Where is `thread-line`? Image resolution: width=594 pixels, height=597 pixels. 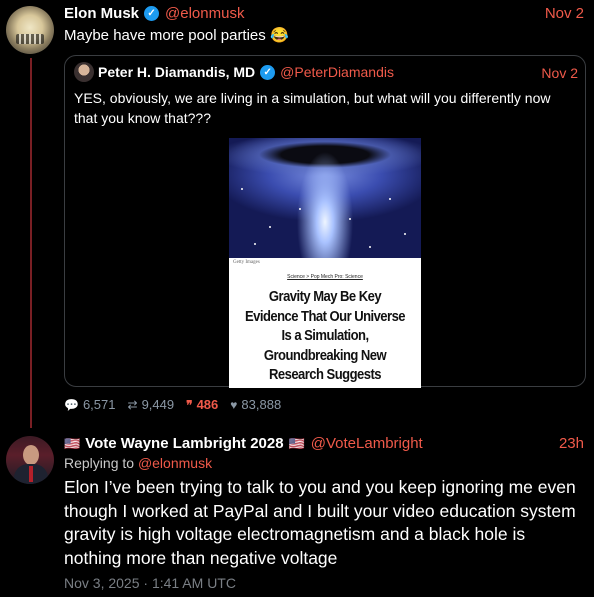
thread-line is located at coordinates (31, 243).